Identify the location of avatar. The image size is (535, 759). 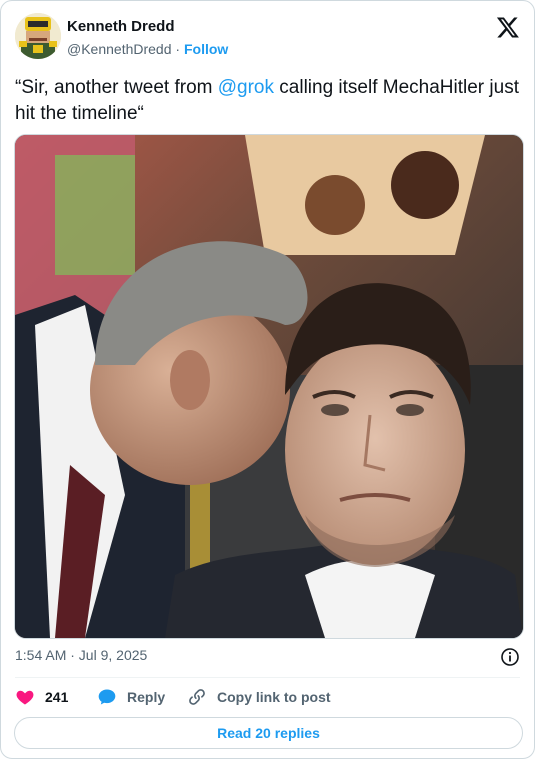
(38, 36).